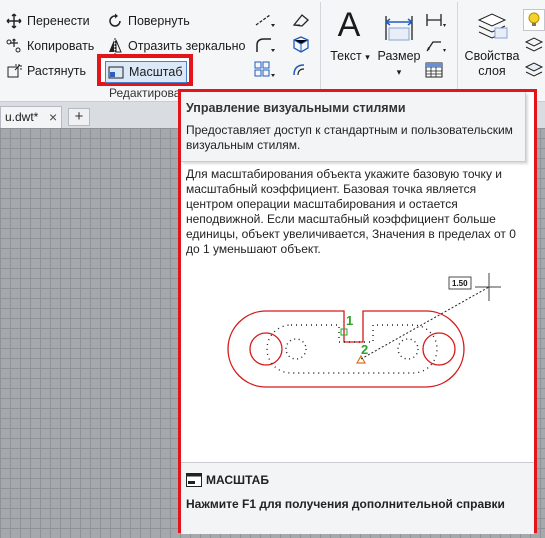 This screenshot has width=545, height=538. Describe the element at coordinates (115, 46) in the screenshot. I see `mirror-icon` at that location.